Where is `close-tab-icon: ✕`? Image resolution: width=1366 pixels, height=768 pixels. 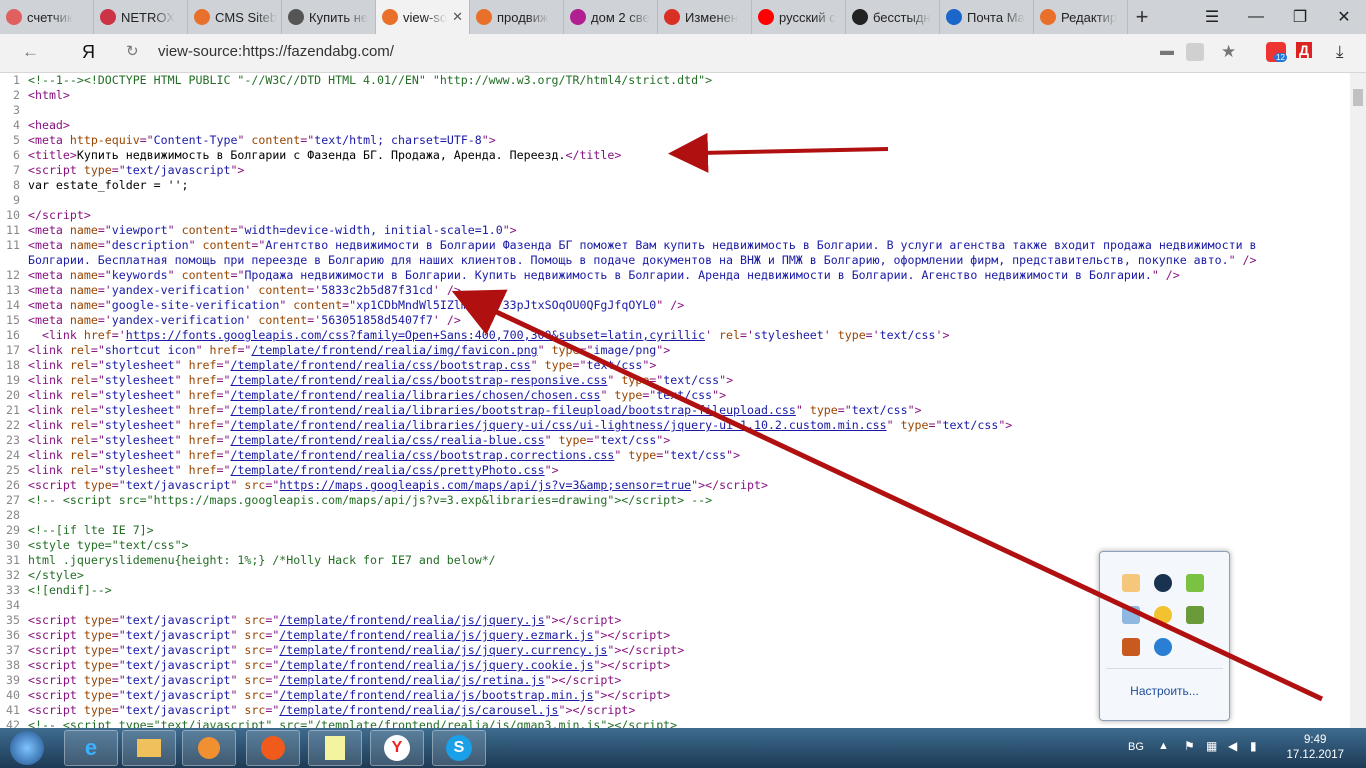 close-tab-icon: ✕ is located at coordinates (457, 17).